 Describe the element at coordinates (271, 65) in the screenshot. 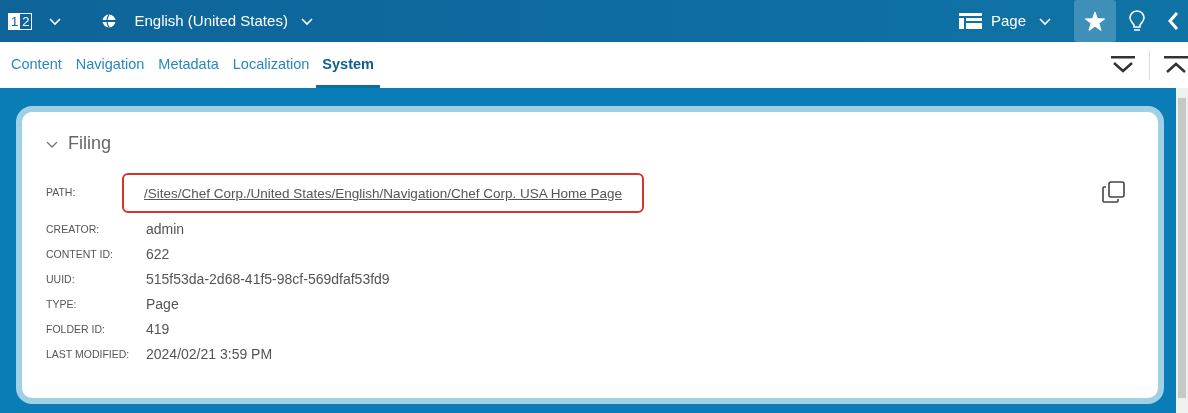

I see `tab: Localization` at that location.